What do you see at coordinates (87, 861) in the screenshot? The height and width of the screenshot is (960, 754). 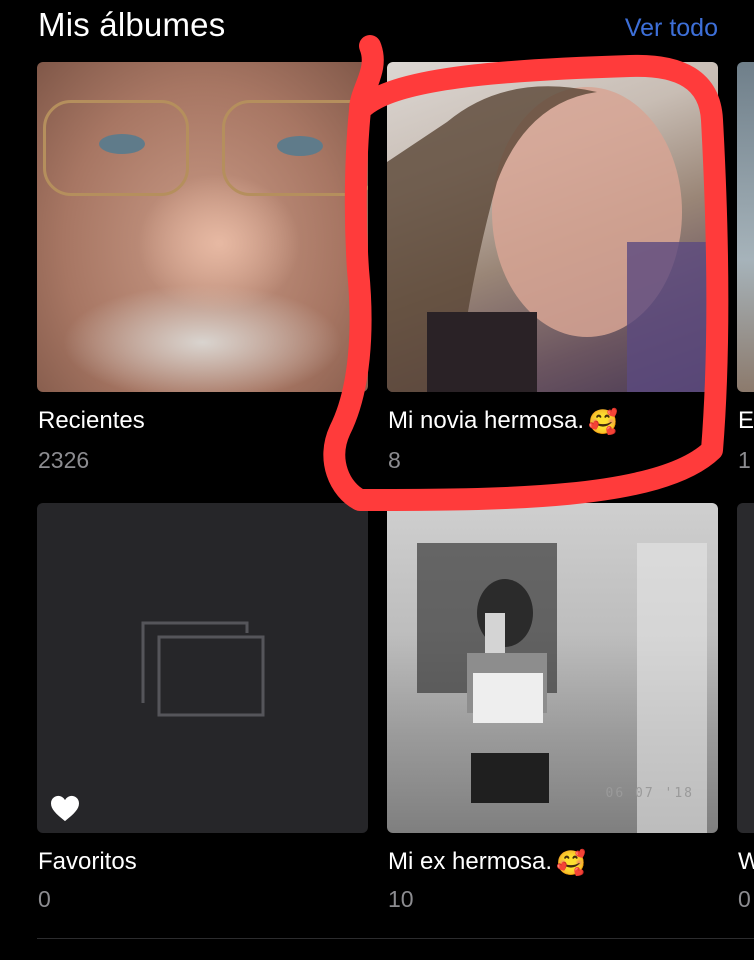 I see `album-label-favoritos: Favoritos` at bounding box center [87, 861].